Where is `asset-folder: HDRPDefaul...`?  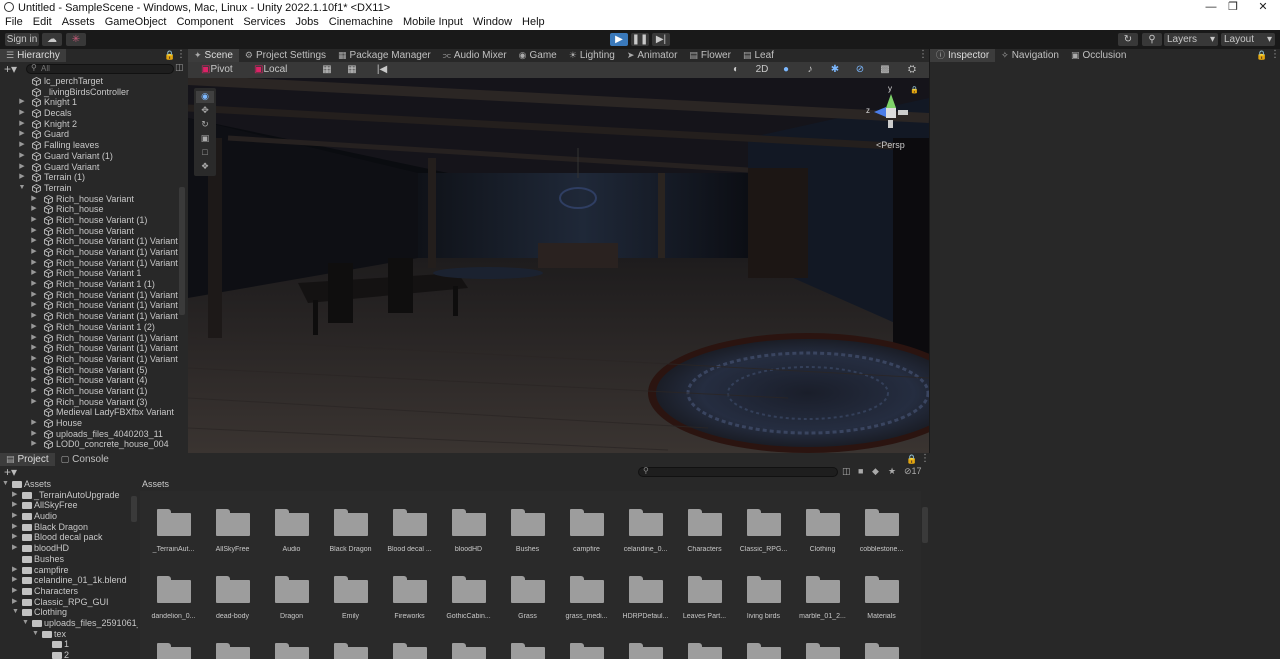
asset-folder: HDRPDefaul... is located at coordinates (645, 598).